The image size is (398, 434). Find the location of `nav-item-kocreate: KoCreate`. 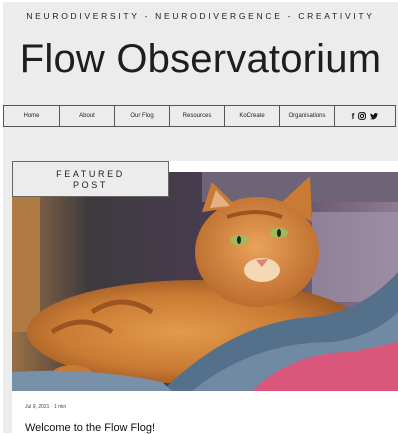

nav-item-kocreate: KoCreate is located at coordinates (252, 116).